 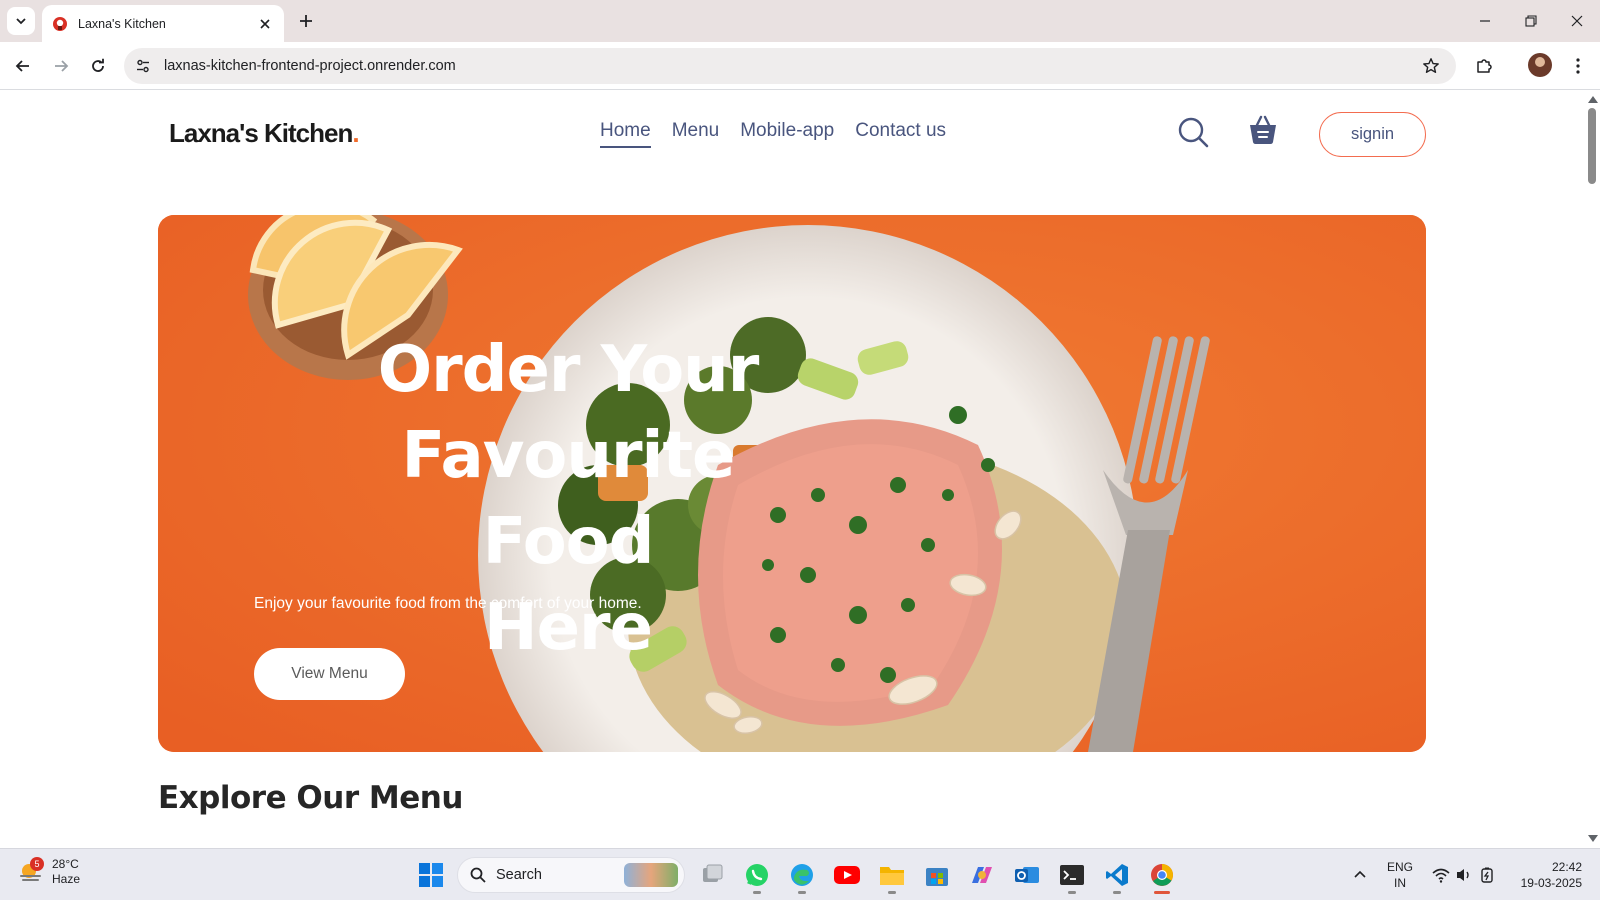 I want to click on hero-title-line-2: Favourite Food, so click(x=568, y=499).